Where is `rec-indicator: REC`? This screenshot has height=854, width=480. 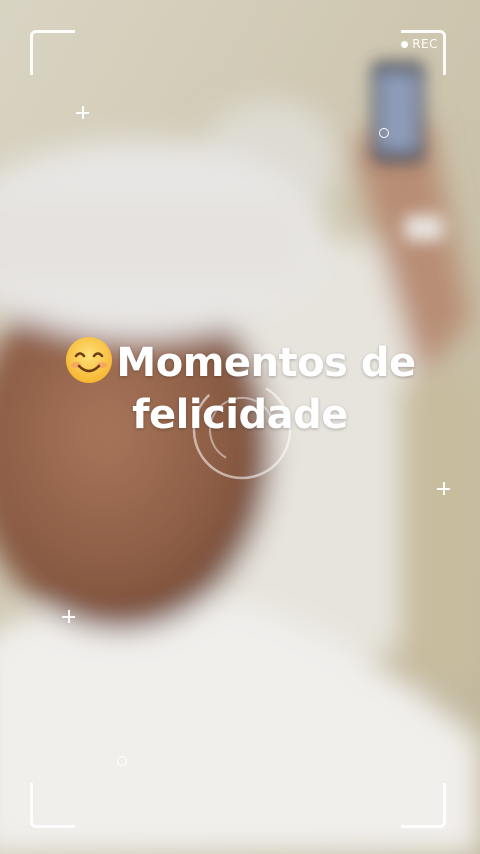
rec-indicator: REC is located at coordinates (419, 44).